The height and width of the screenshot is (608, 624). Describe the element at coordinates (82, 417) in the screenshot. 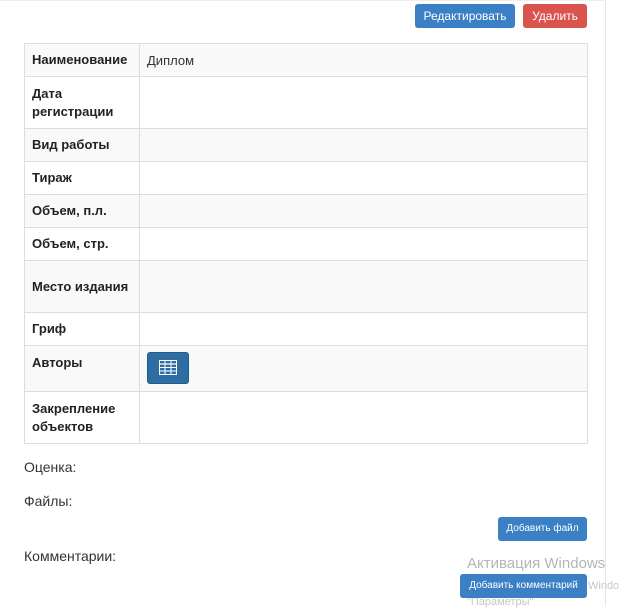

I see `row-label-assigned-objects: Закрепление объектов` at that location.